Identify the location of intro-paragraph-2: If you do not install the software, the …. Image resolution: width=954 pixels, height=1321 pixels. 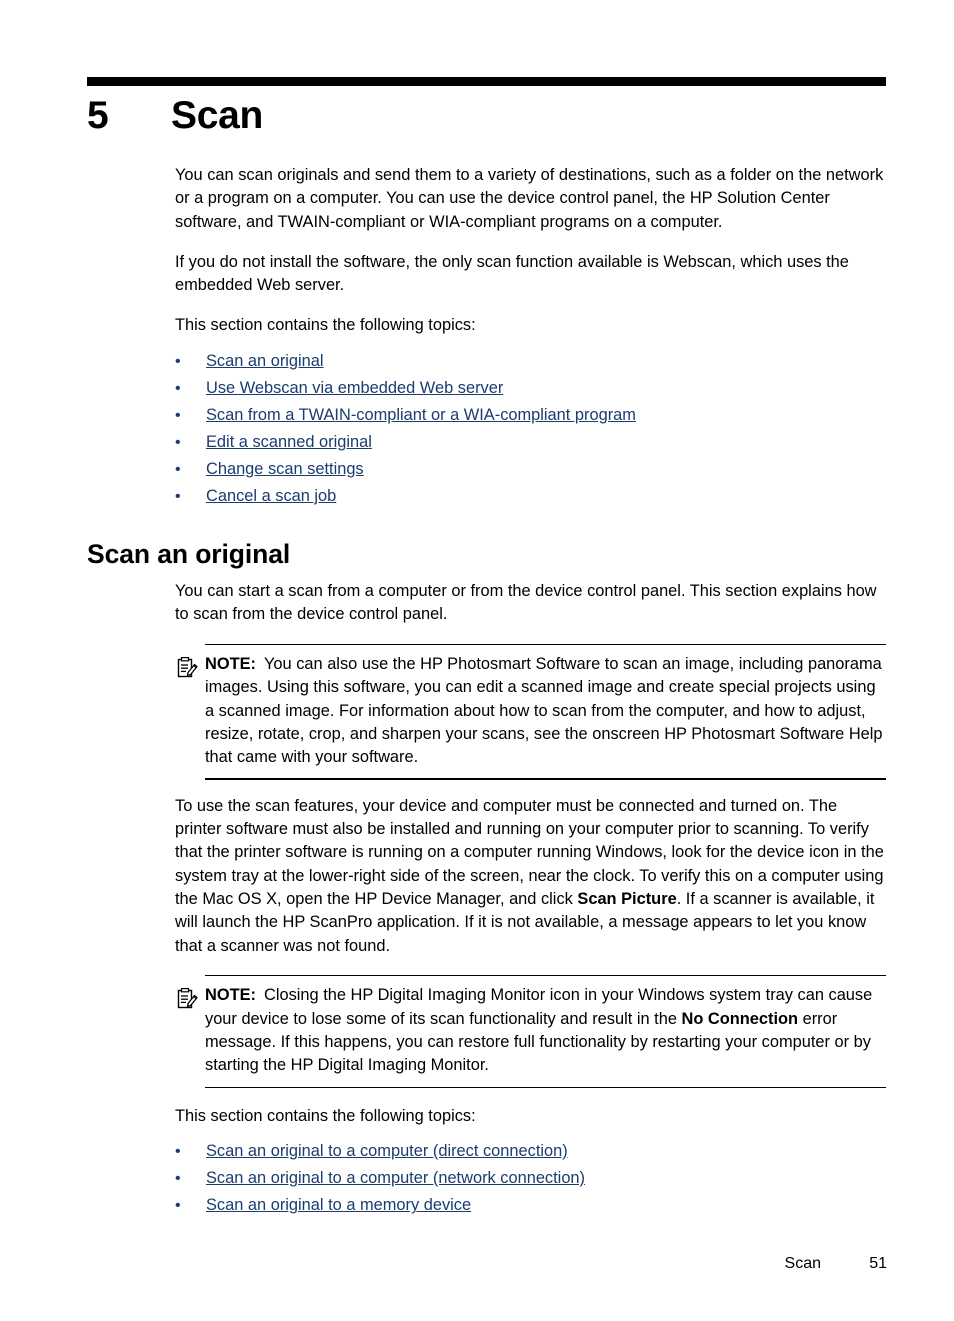
(512, 273).